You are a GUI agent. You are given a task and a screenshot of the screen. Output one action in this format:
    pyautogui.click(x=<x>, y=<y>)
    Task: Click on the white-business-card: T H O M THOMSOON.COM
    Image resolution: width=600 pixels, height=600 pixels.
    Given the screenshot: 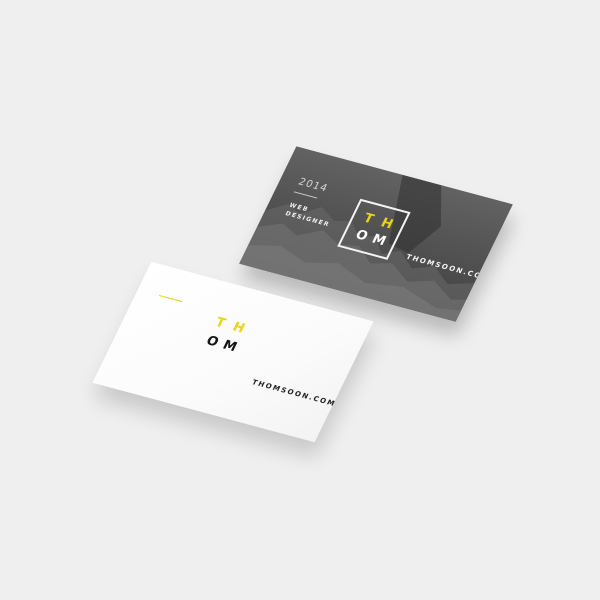 What is the action you would take?
    pyautogui.click(x=233, y=352)
    